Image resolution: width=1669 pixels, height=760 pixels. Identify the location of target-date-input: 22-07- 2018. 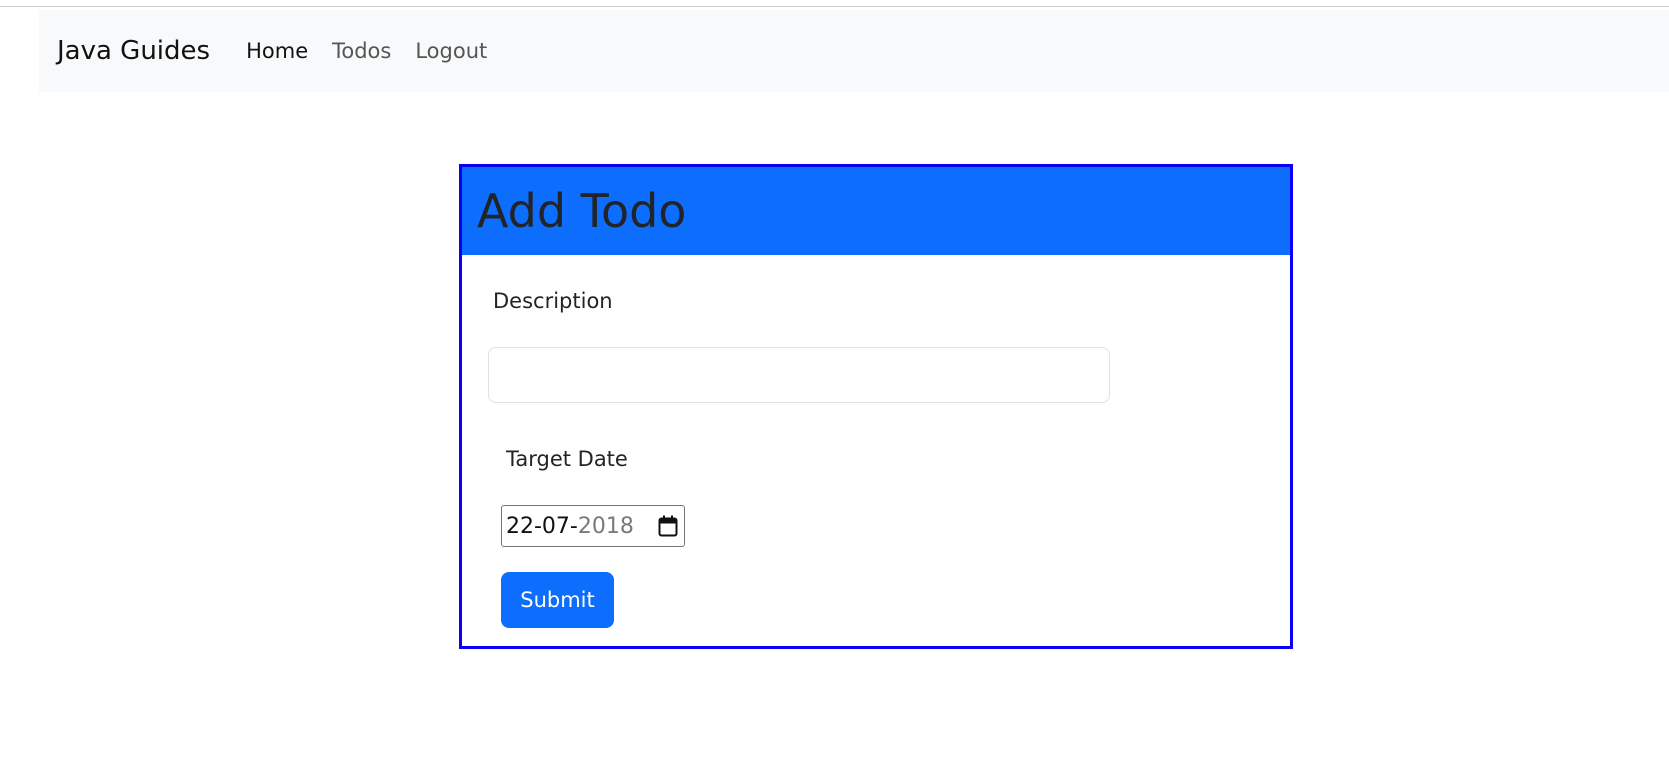
(593, 526).